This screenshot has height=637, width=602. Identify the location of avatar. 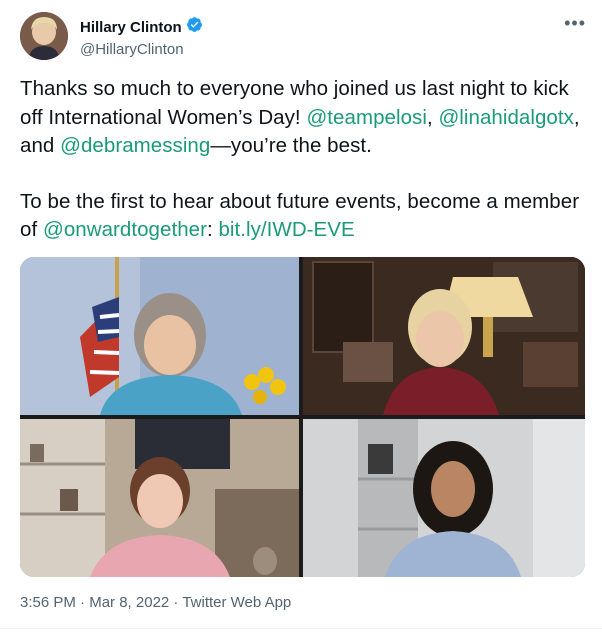
(44, 36).